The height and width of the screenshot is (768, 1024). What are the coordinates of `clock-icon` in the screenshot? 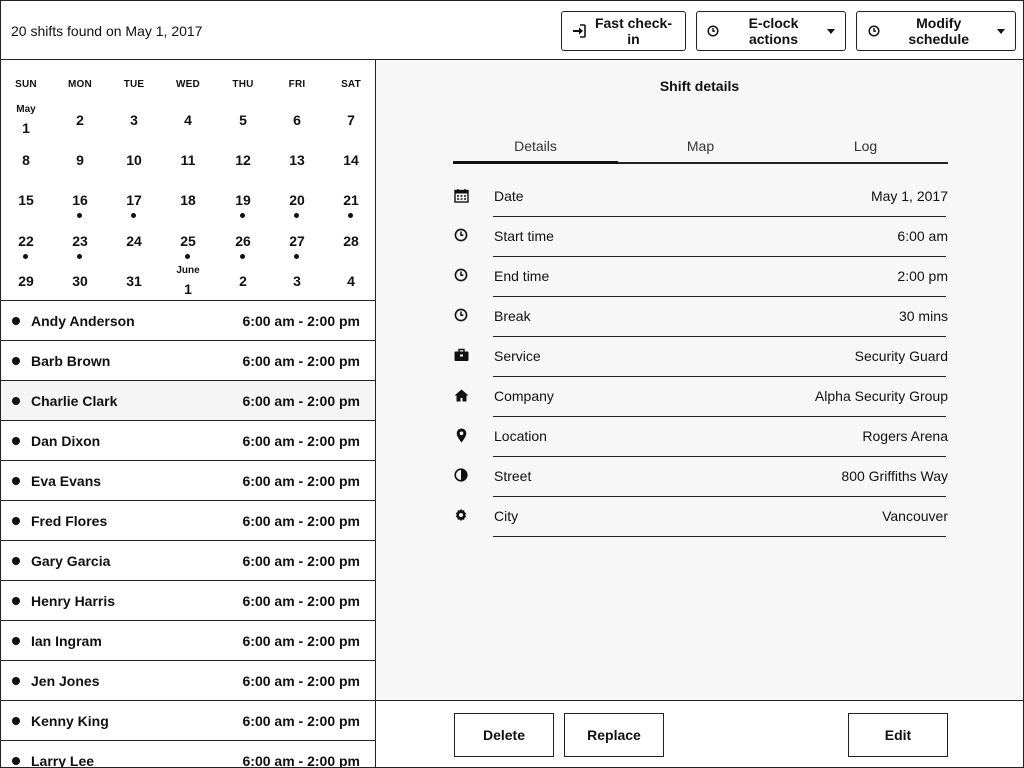 It's located at (461, 235).